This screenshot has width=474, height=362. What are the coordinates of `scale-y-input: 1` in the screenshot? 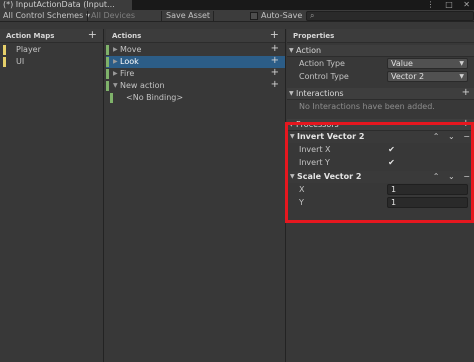 It's located at (427, 202).